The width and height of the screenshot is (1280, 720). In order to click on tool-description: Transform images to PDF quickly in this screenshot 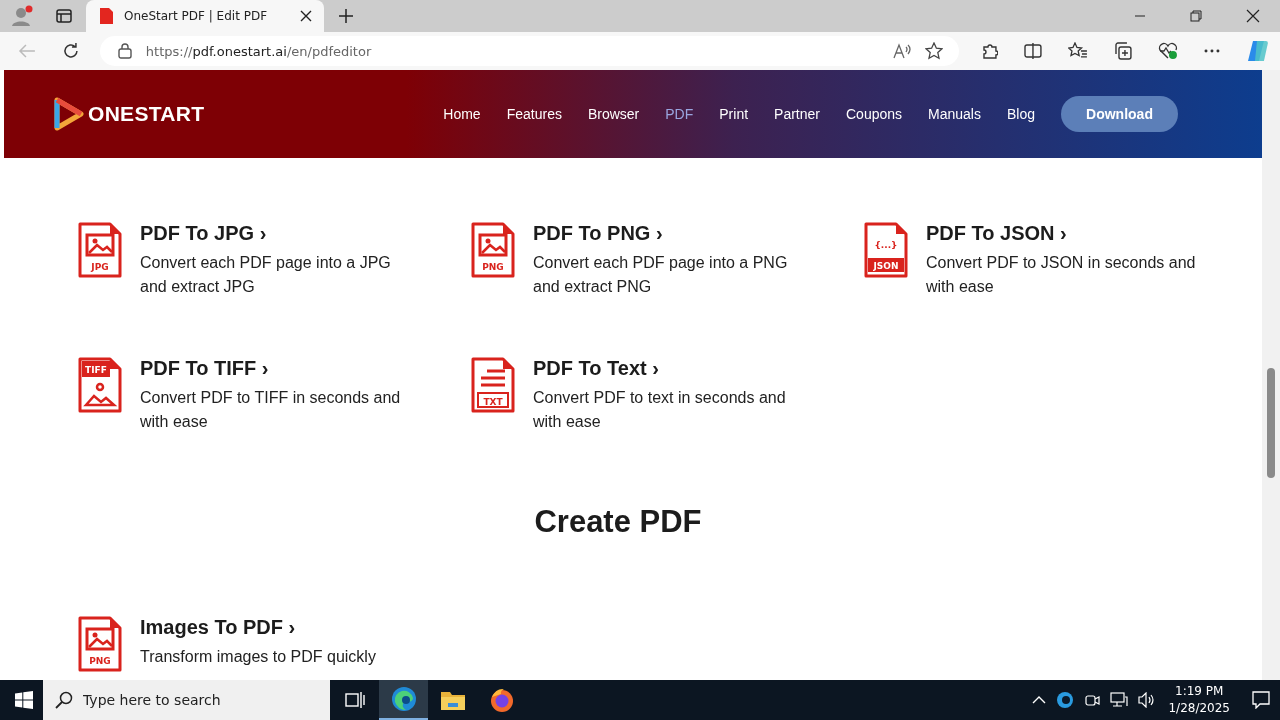, I will do `click(258, 657)`.